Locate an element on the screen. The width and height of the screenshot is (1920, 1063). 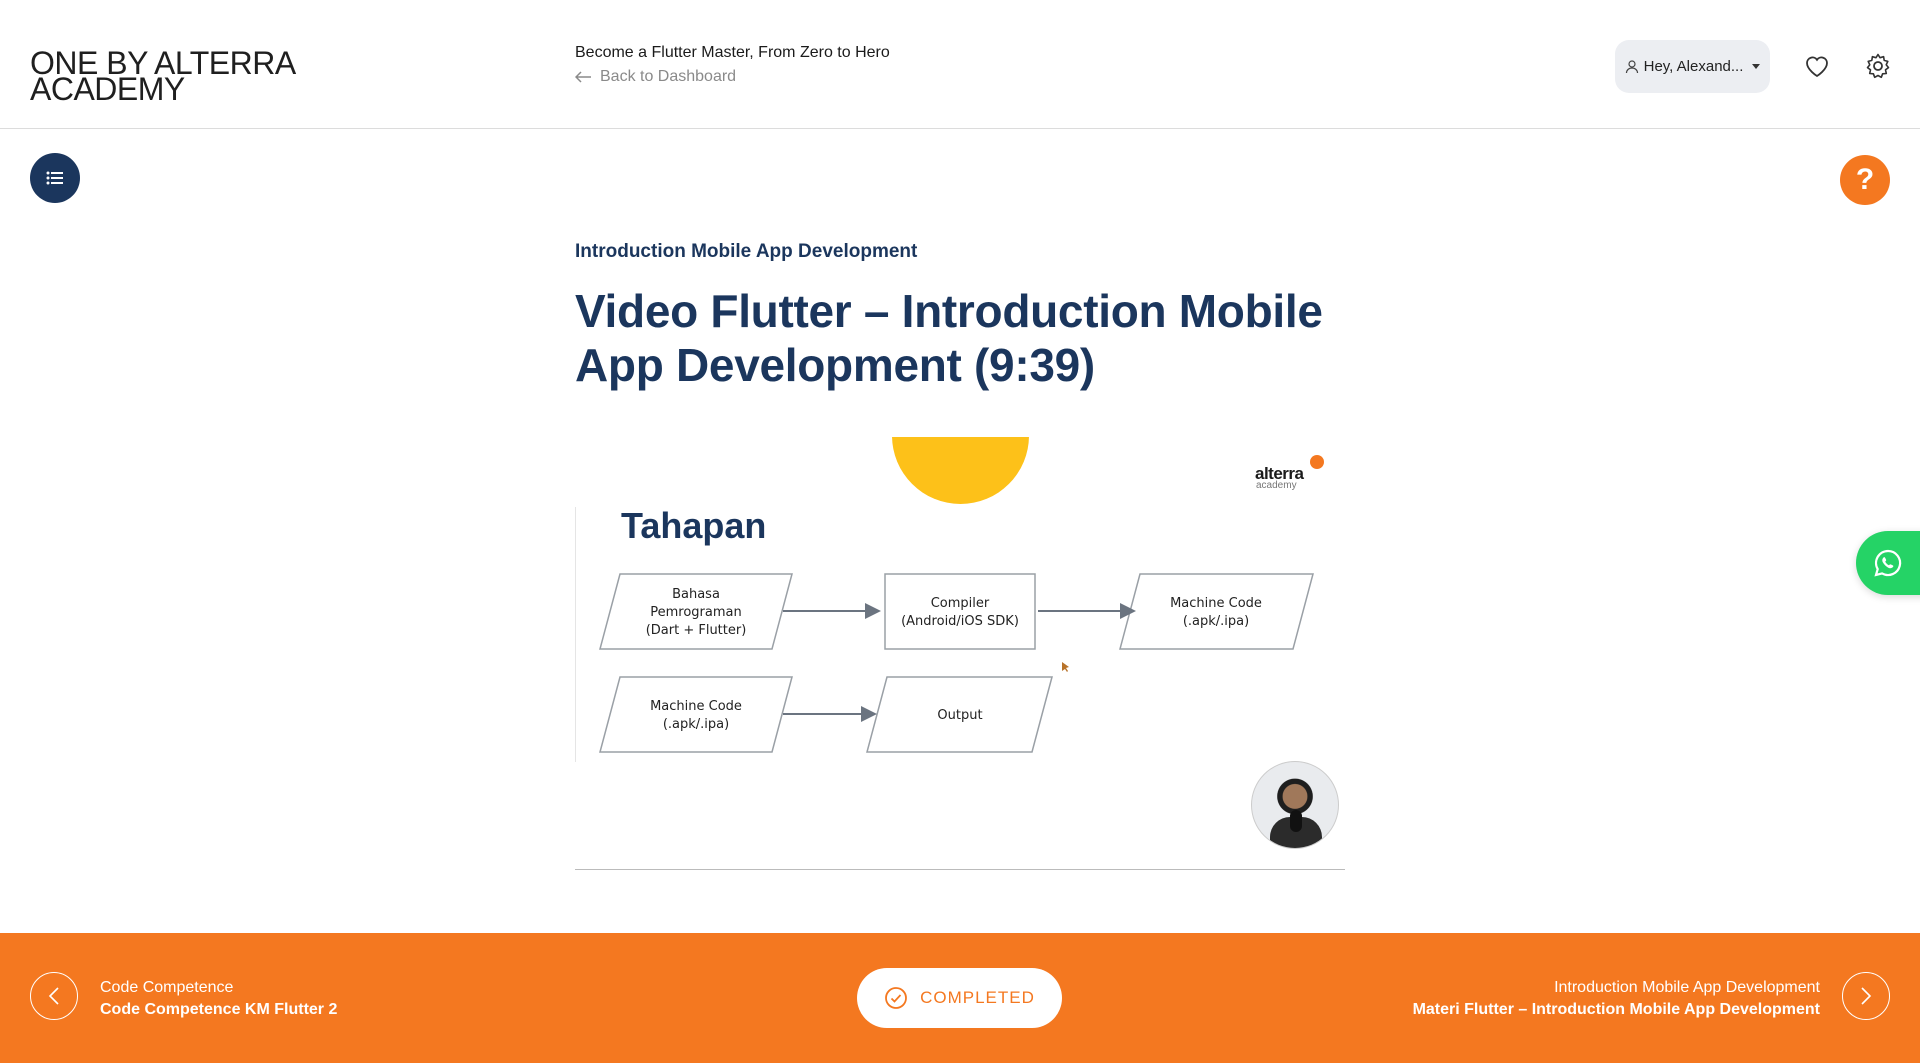
lesson-list-button is located at coordinates (55, 178).